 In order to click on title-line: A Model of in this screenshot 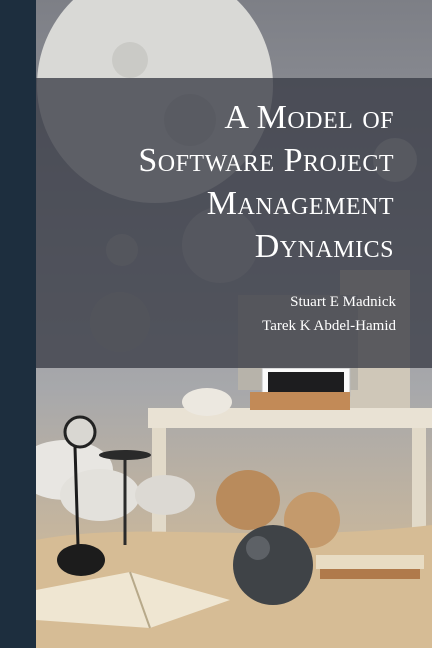, I will do `click(309, 117)`.